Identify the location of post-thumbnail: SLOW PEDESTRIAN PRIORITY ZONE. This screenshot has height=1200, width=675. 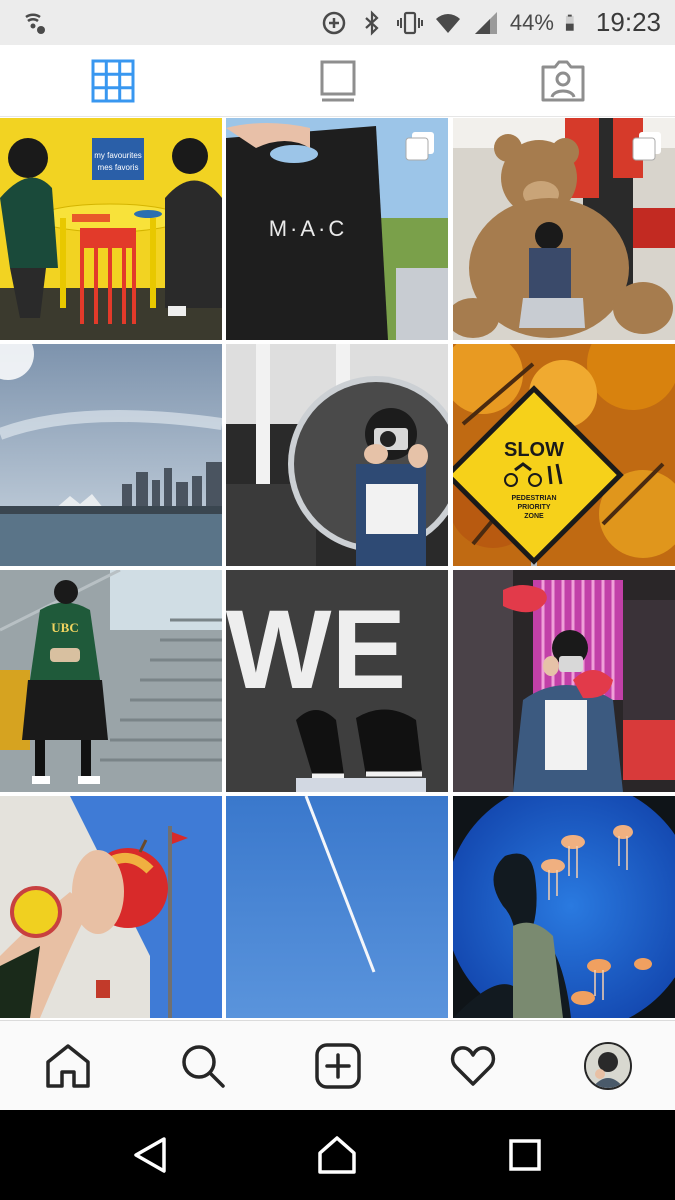
(564, 455).